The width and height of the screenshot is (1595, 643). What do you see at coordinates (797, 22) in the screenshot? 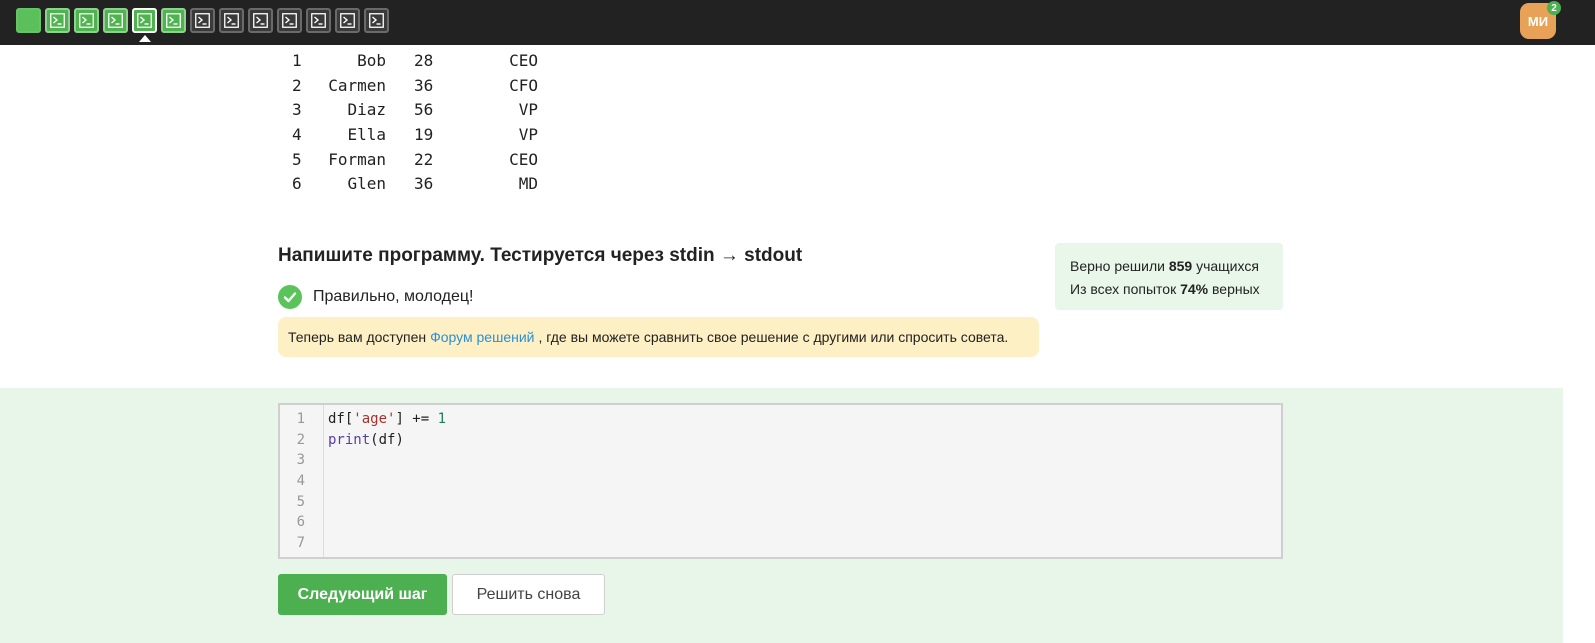
I see `top-navigation-bar: МИ 2` at bounding box center [797, 22].